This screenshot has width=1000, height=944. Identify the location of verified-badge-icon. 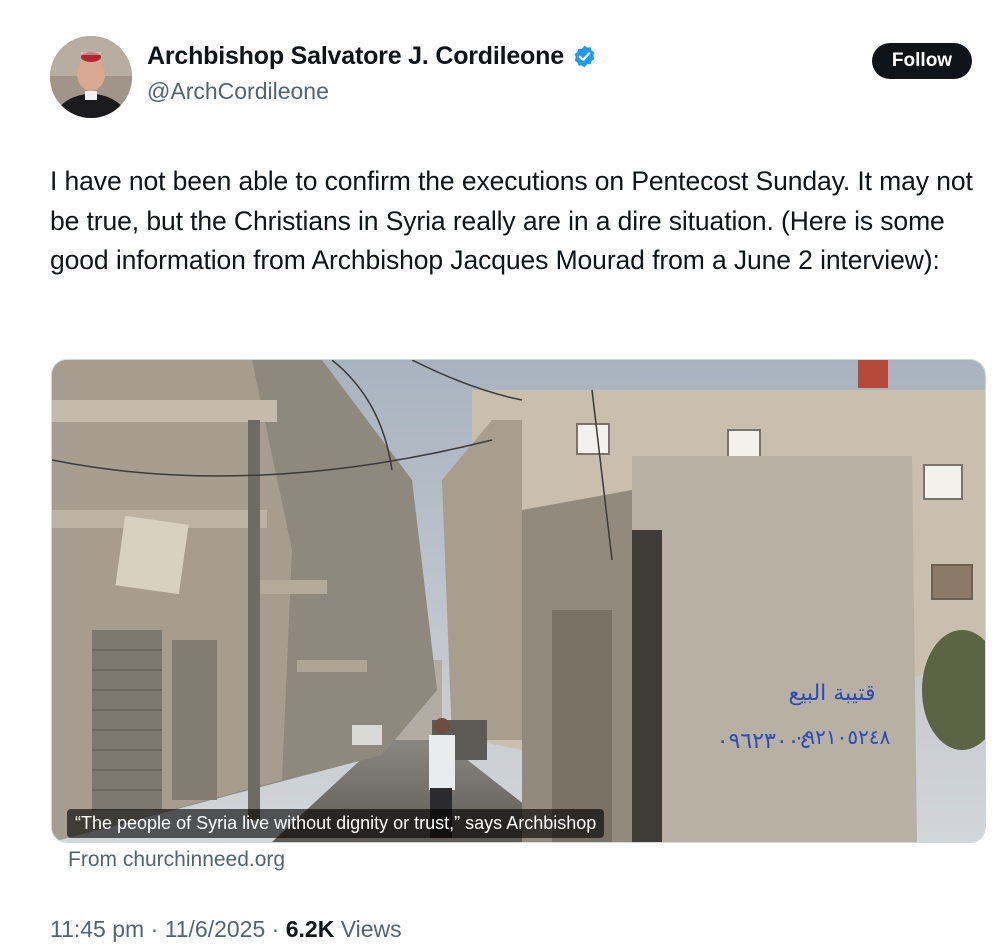
(584, 56).